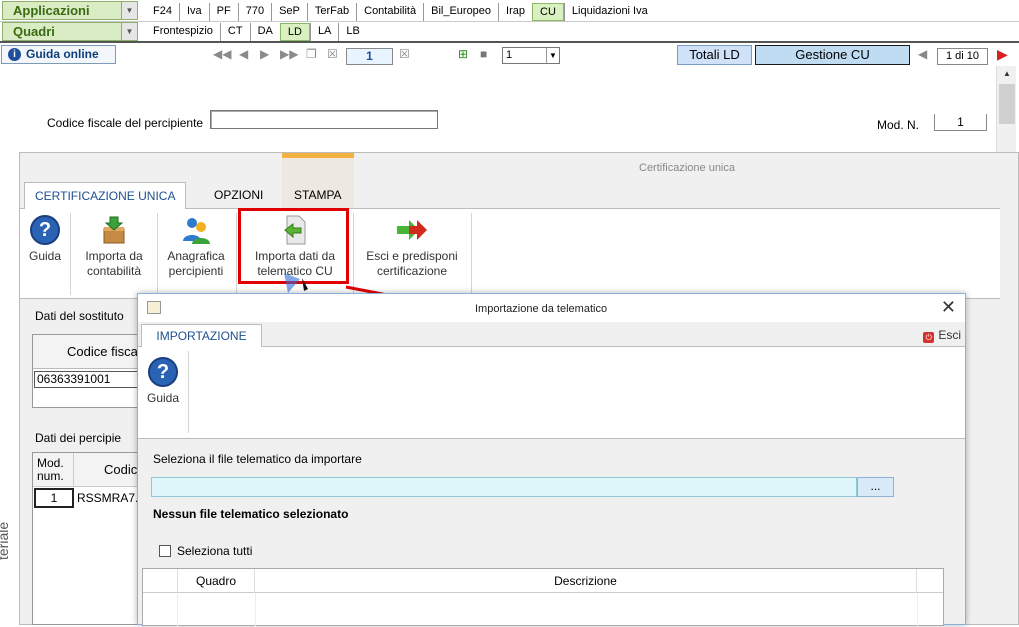 The image size is (1019, 627). Describe the element at coordinates (311, 54) in the screenshot. I see `copy-page-icon: ❐` at that location.